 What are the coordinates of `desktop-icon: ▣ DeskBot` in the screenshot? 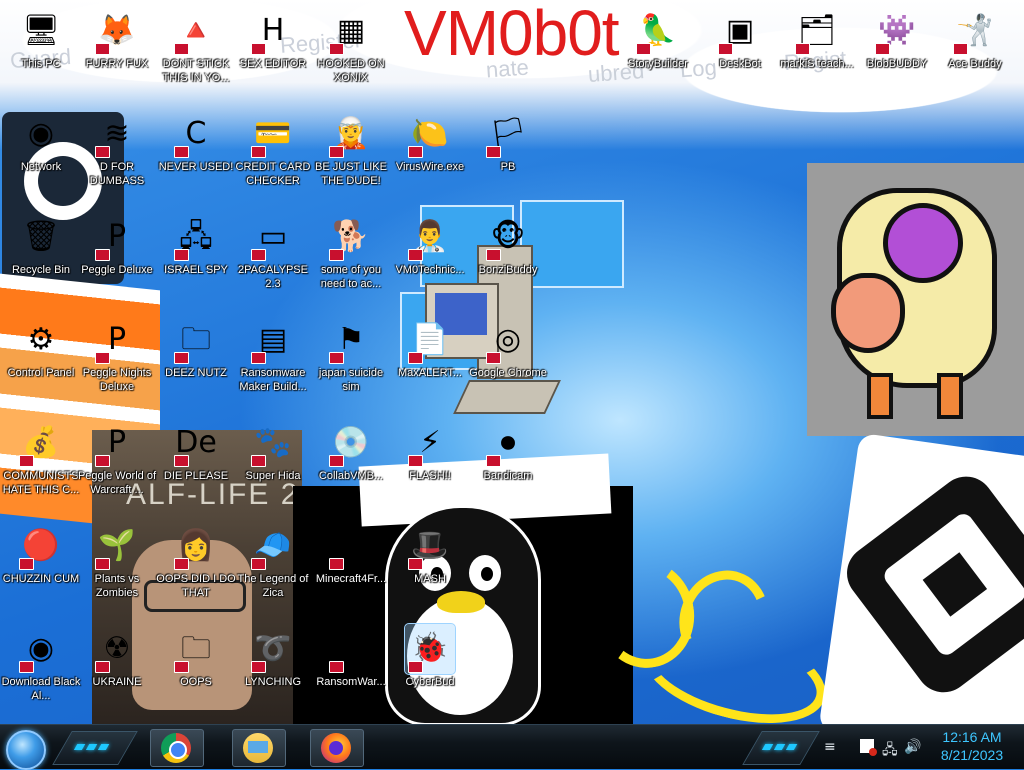 It's located at (740, 56).